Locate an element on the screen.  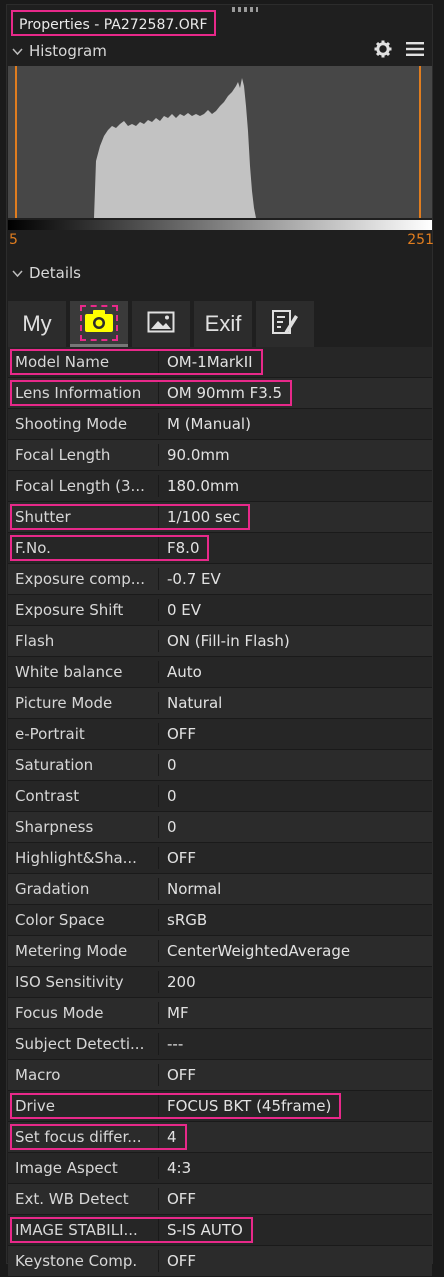
details-section-header: Details is located at coordinates (46, 273).